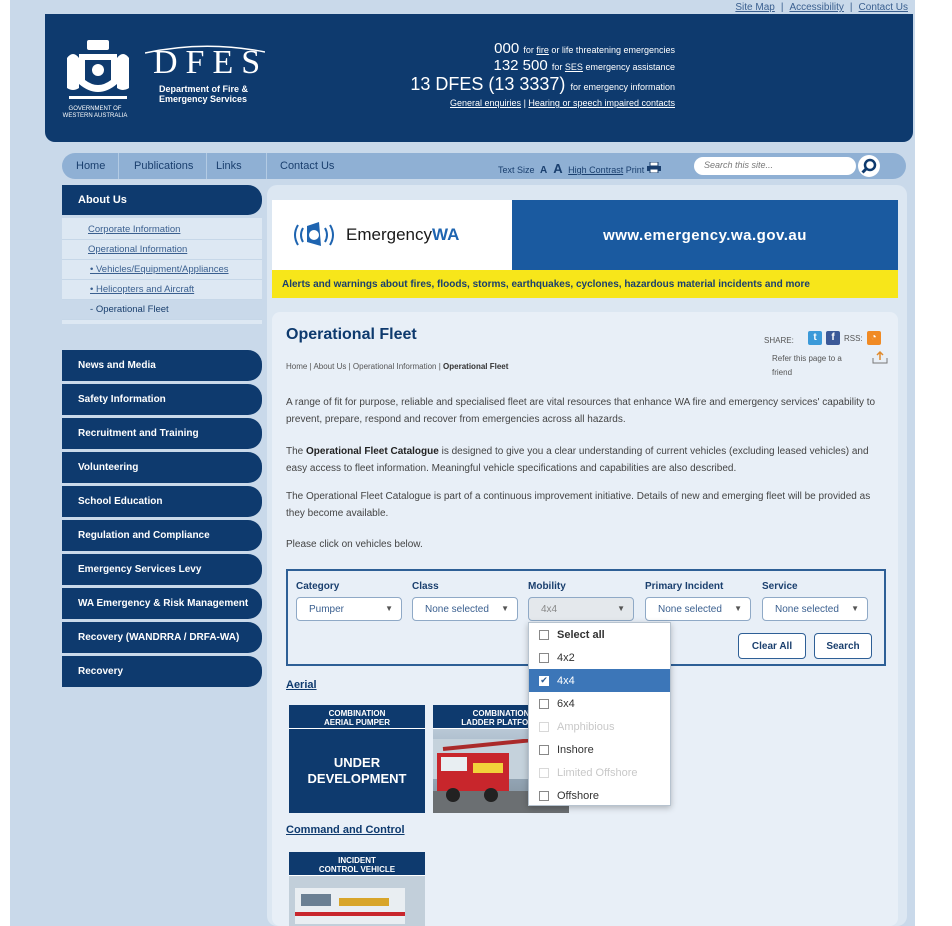 The height and width of the screenshot is (926, 952). I want to click on nav-publications: Publications, so click(163, 166).